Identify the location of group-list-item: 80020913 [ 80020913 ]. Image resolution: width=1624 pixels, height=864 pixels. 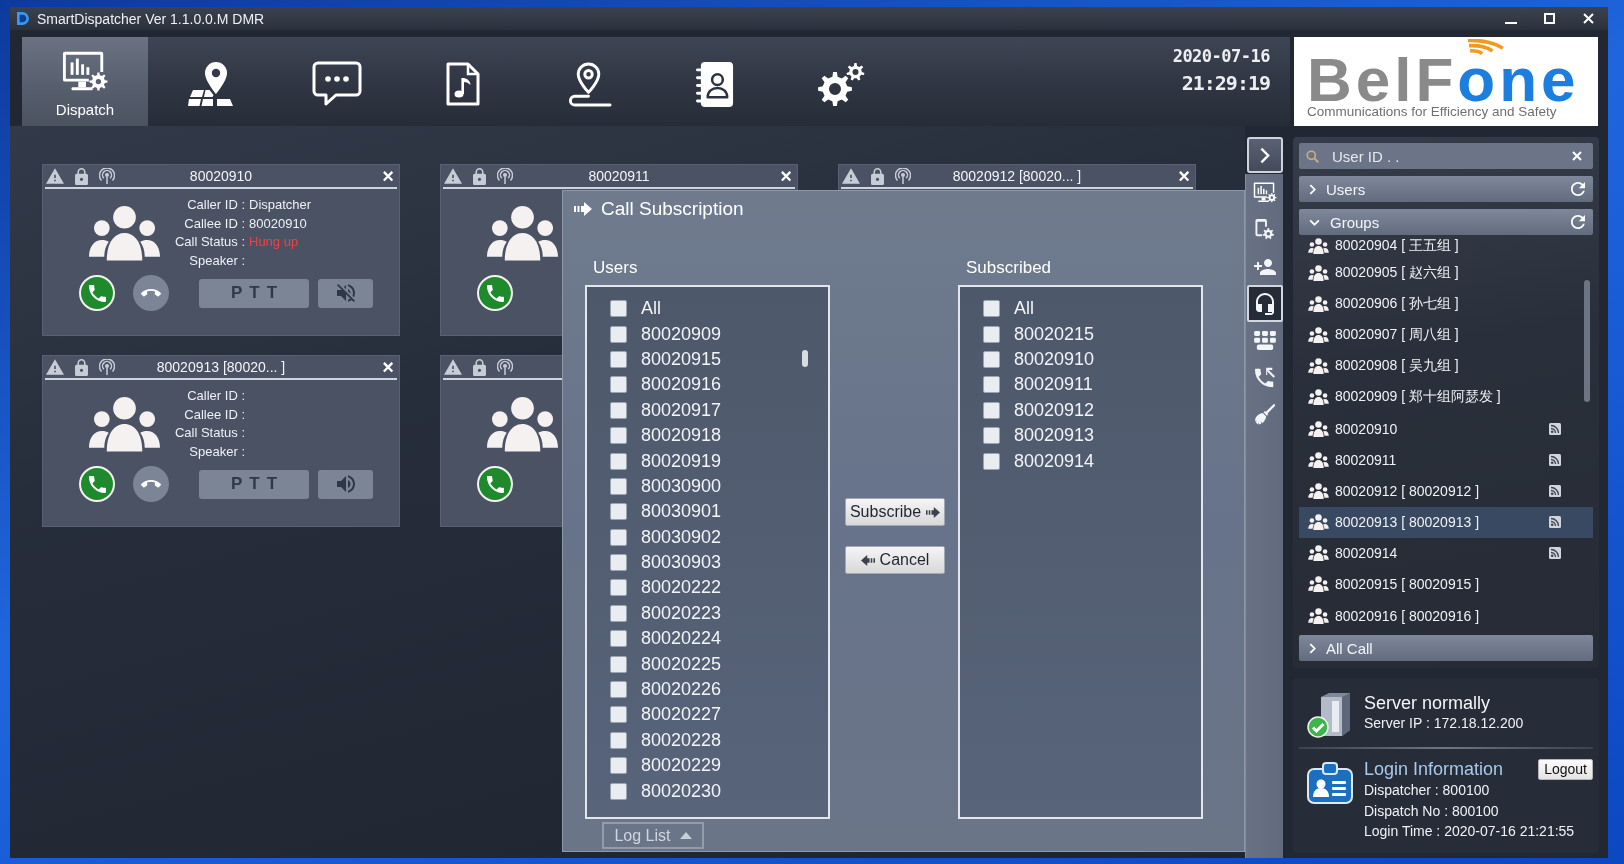
(1446, 522).